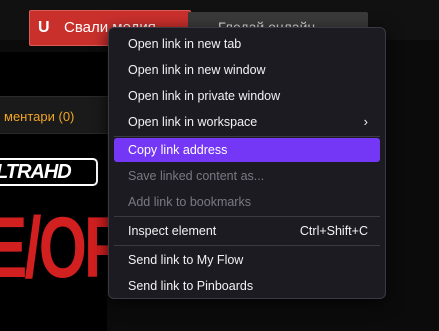 The height and width of the screenshot is (331, 439). What do you see at coordinates (197, 70) in the screenshot?
I see `menu-item-label: Open link in new window` at bounding box center [197, 70].